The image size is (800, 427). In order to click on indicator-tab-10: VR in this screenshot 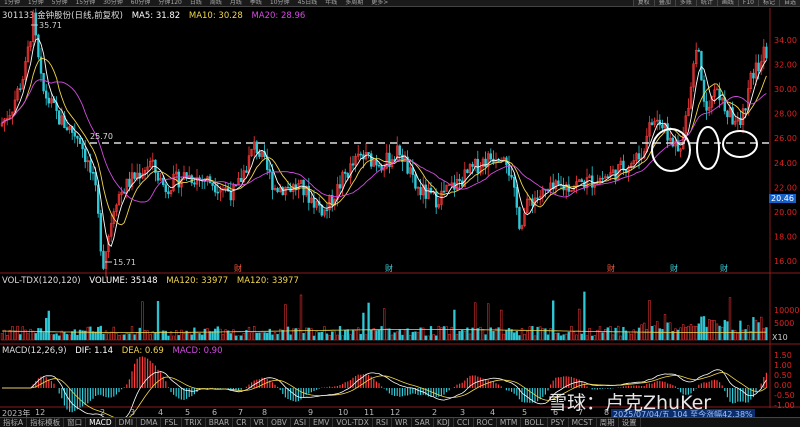, I will do `click(259, 422)`.